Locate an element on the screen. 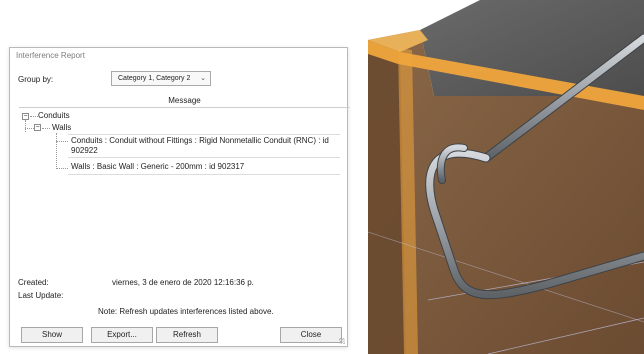 The width and height of the screenshot is (644, 354). chevron-down-icon: ⌄ is located at coordinates (203, 78).